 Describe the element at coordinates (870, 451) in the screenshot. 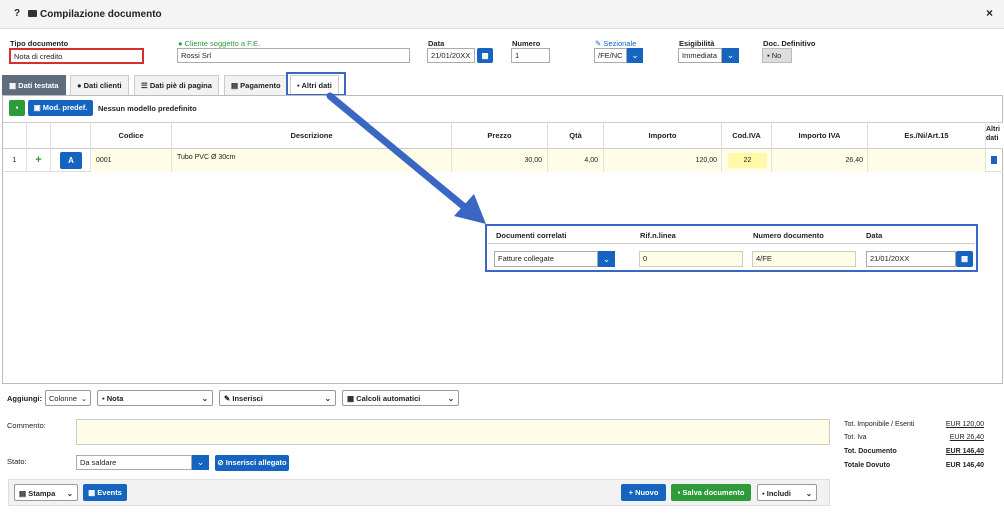

I see `tot-documento-label: Tot. Documento` at that location.